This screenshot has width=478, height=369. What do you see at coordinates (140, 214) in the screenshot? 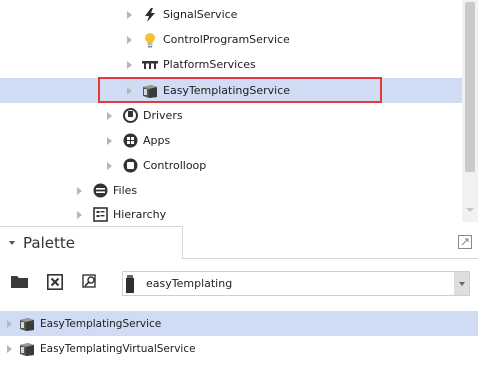
I see `tree-item-label: Hierarchy` at bounding box center [140, 214].